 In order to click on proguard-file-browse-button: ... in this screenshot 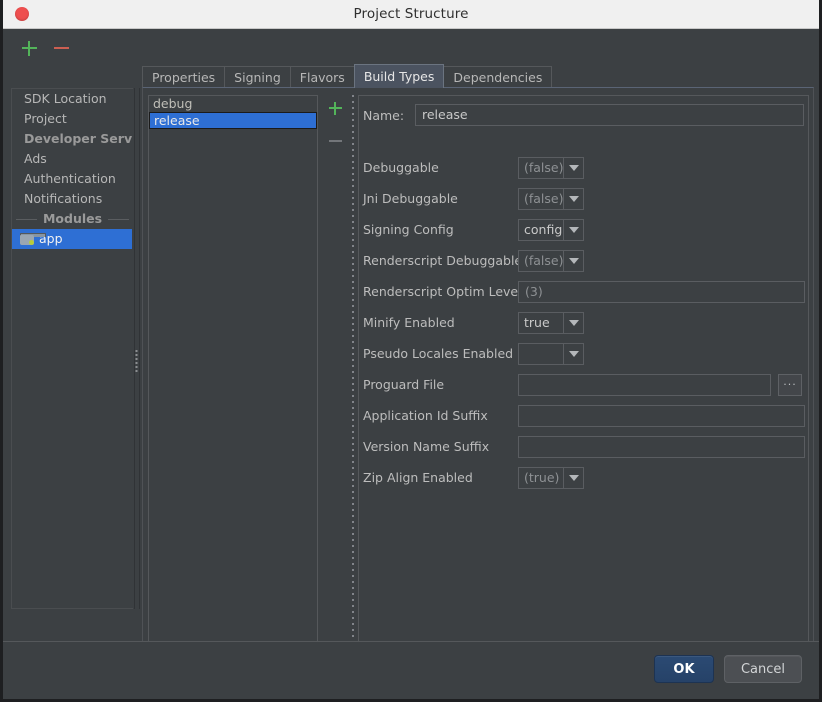, I will do `click(790, 384)`.